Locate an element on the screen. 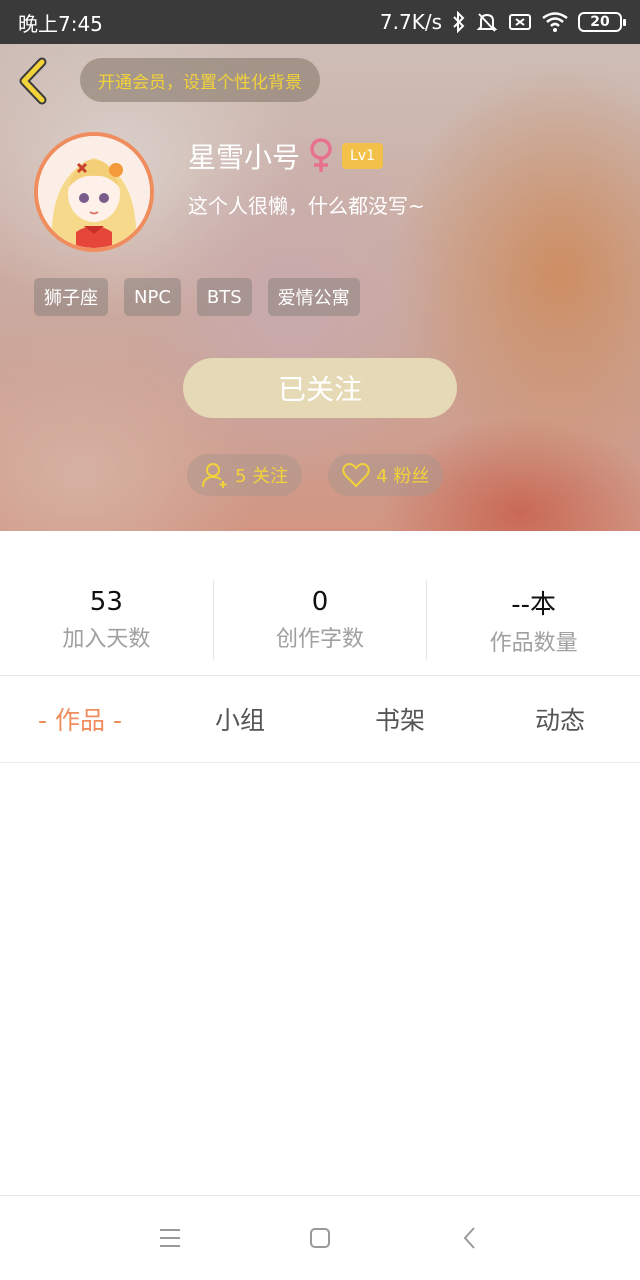 This screenshot has height=1280, width=640. follow-button: 已关注 is located at coordinates (320, 388).